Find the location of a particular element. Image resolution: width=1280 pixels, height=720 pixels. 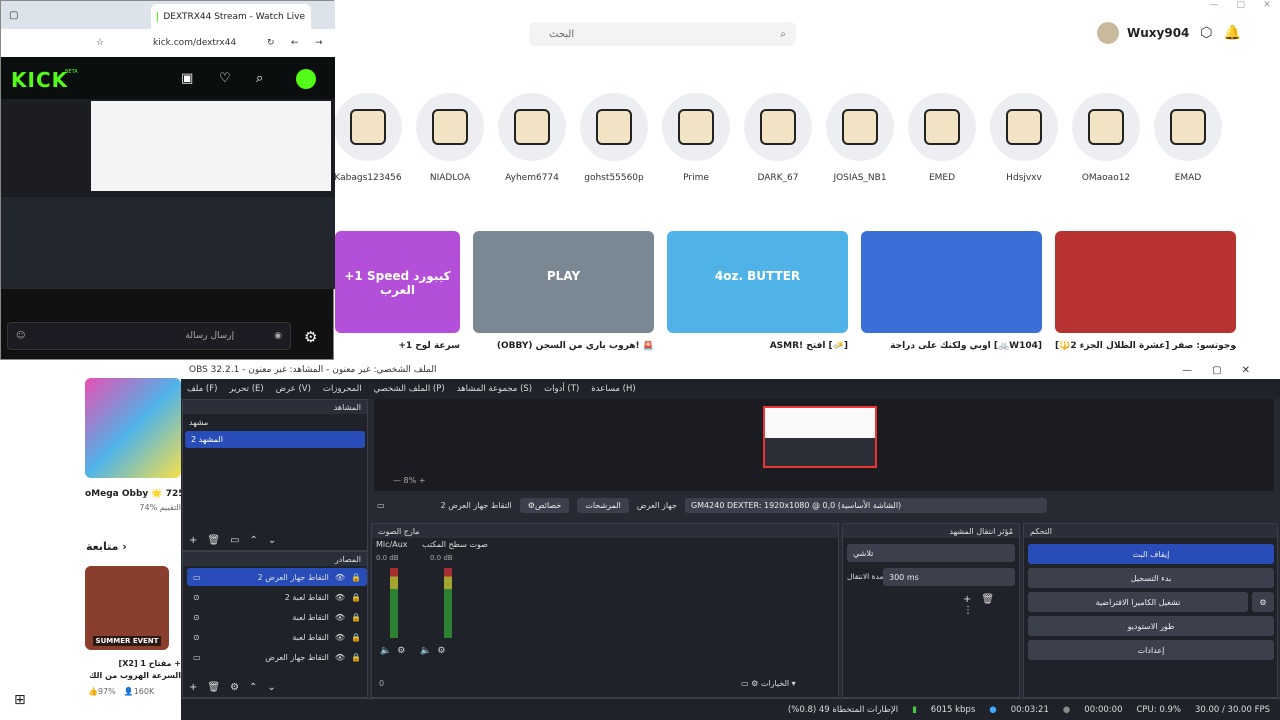

friend-name: Prime is located at coordinates (696, 178).